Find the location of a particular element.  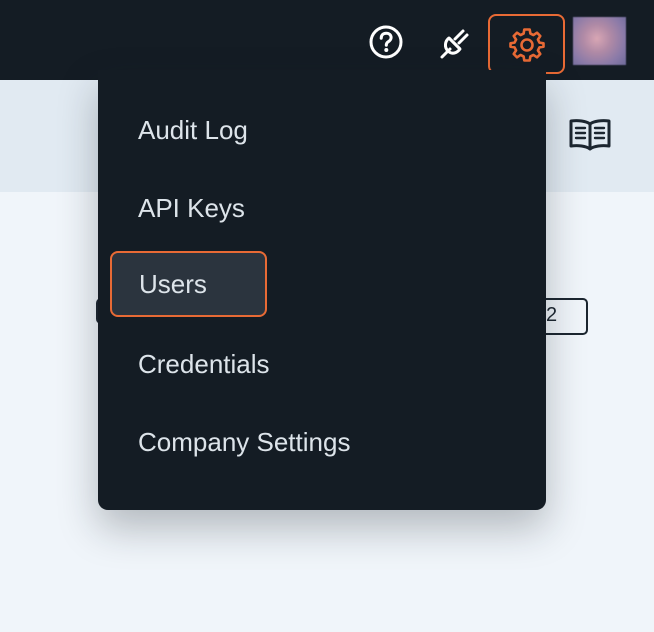

pager-value: 2 is located at coordinates (552, 315).